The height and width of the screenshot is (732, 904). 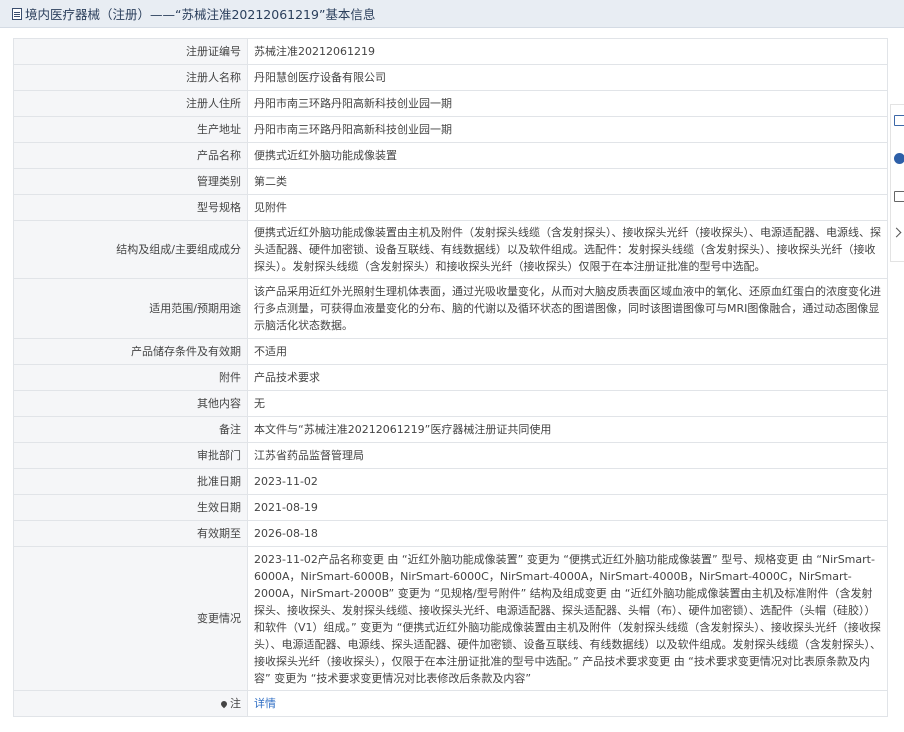 I want to click on note-label: 注, so click(x=235, y=703).